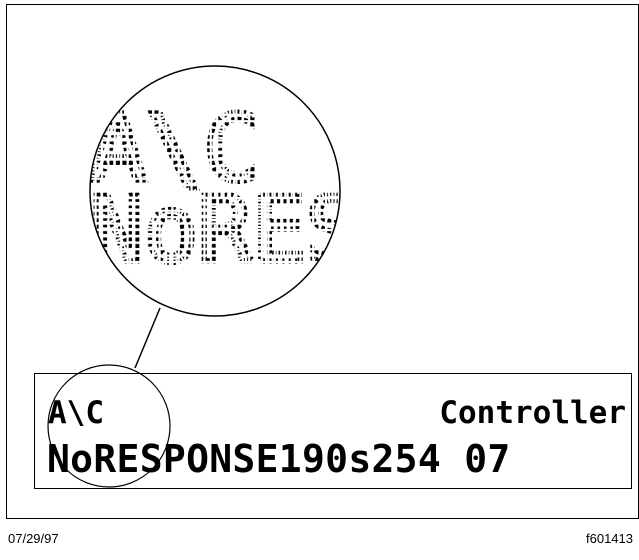  Describe the element at coordinates (609, 538) in the screenshot. I see `footer-figure-id: f601413` at that location.